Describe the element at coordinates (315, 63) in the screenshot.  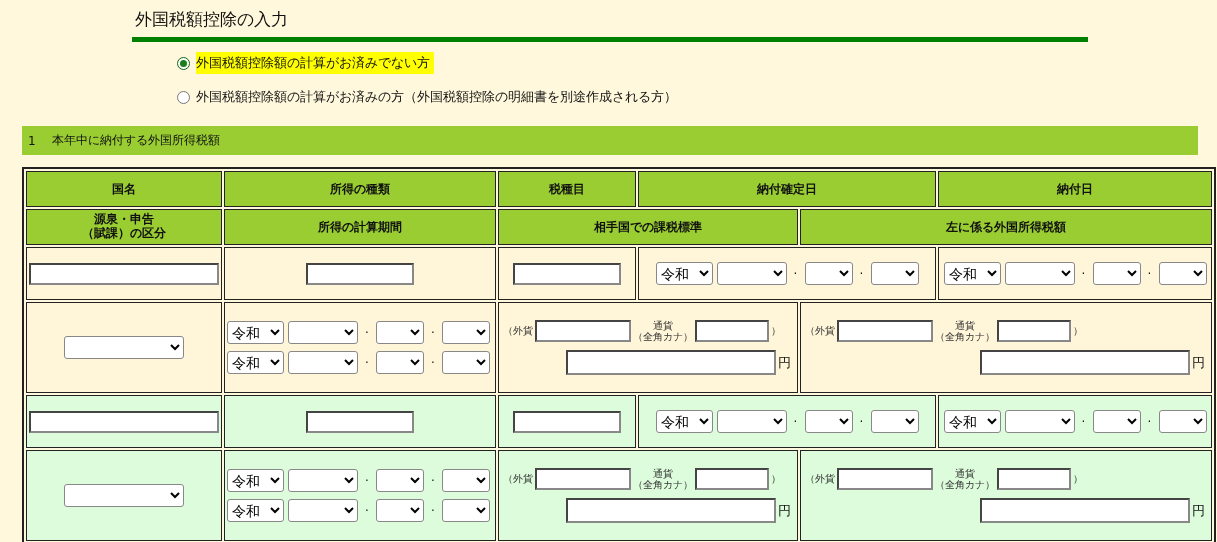
I see `option-label: 外国税額控除額の計算がお済みでない方` at that location.